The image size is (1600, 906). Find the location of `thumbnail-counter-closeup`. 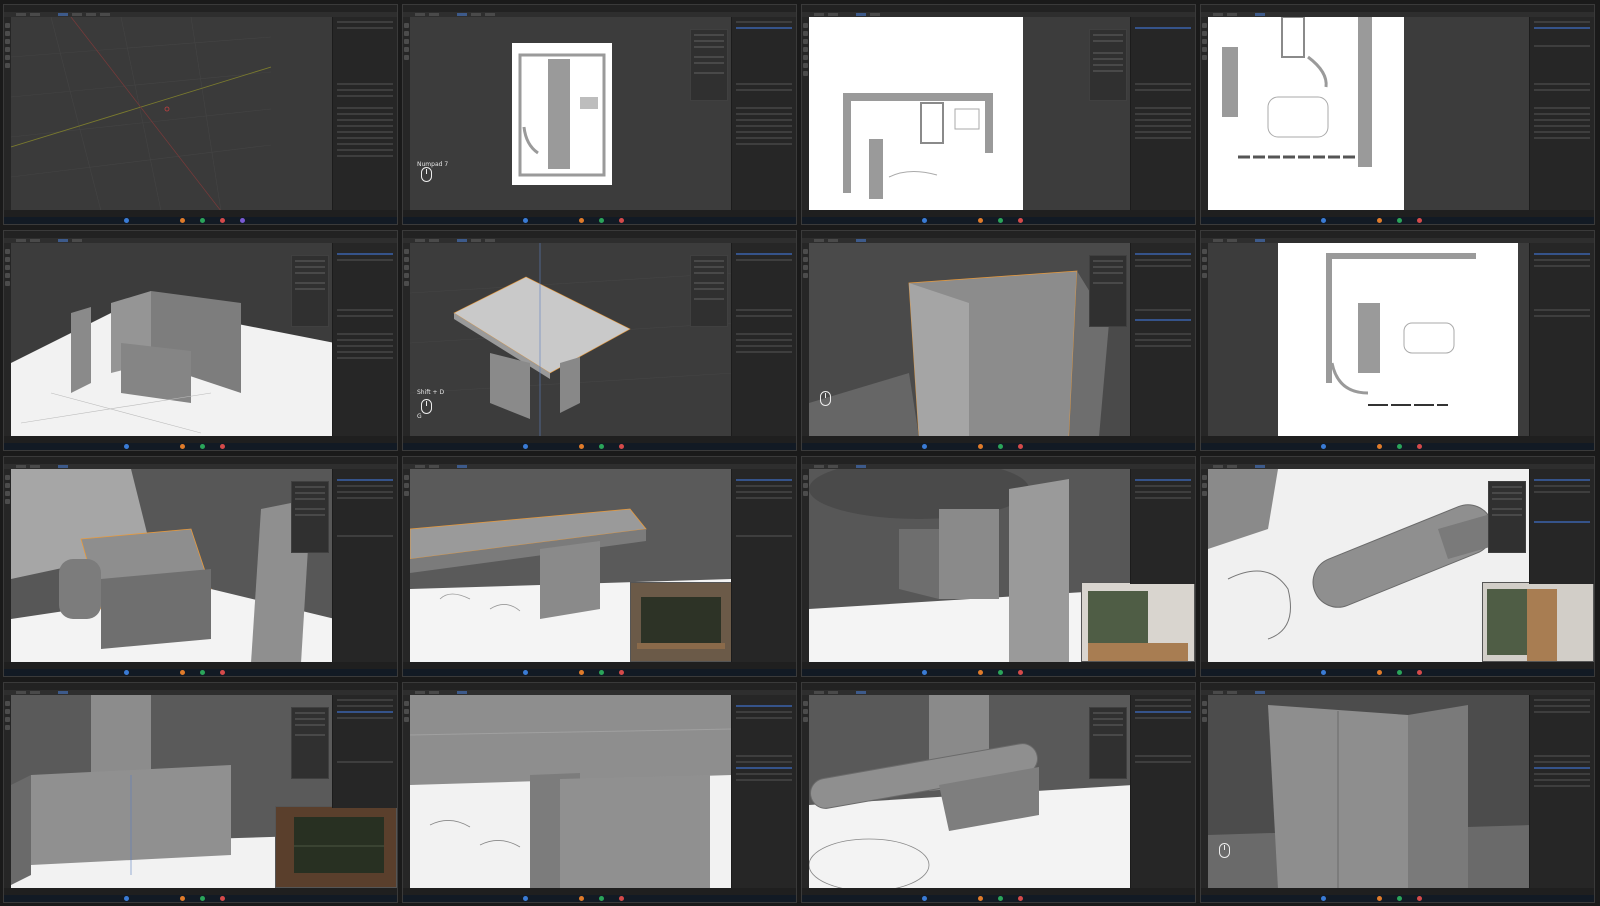

thumbnail-counter-closeup is located at coordinates (599, 792).